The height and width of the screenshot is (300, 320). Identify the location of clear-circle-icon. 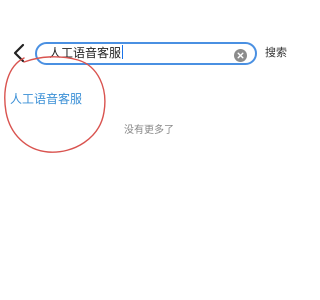
(240, 55).